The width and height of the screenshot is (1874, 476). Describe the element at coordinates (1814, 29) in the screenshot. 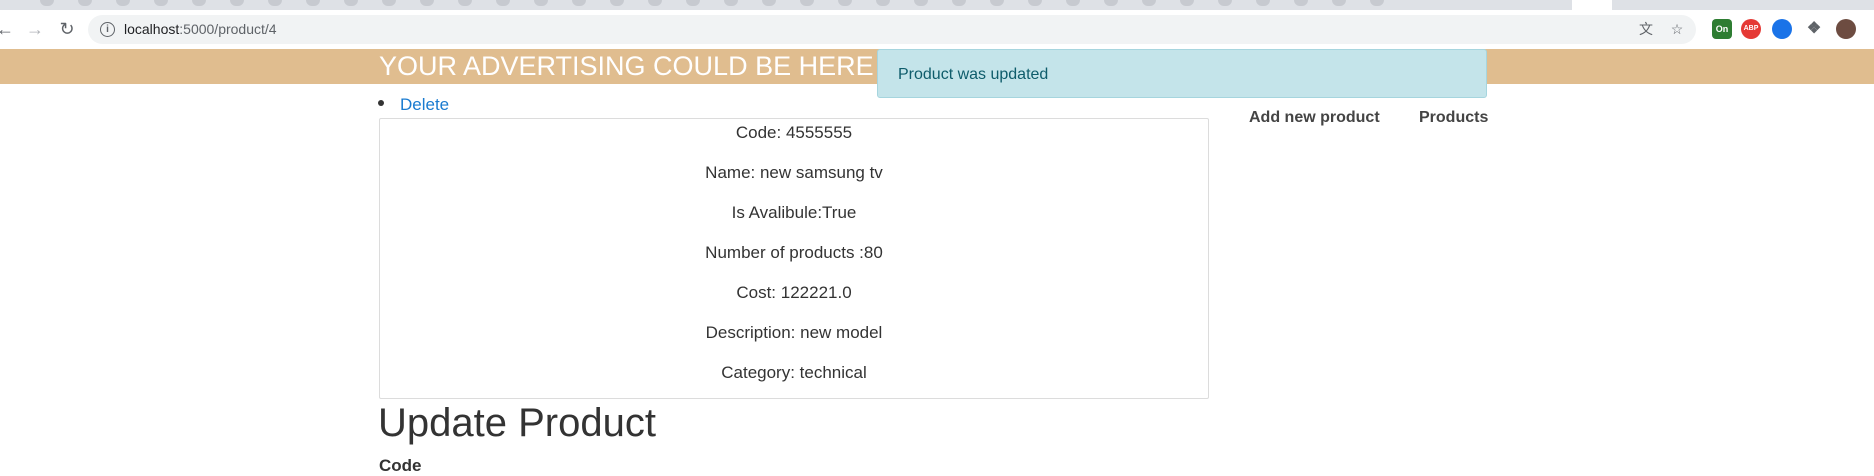

I see `puzzle-extensions-icon: ❖` at that location.